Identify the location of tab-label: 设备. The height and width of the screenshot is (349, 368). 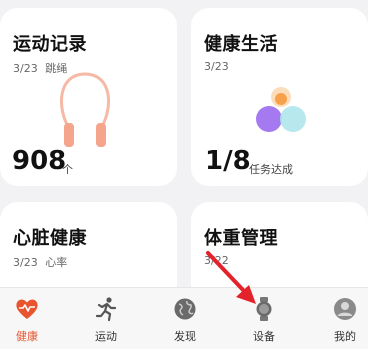
(264, 336).